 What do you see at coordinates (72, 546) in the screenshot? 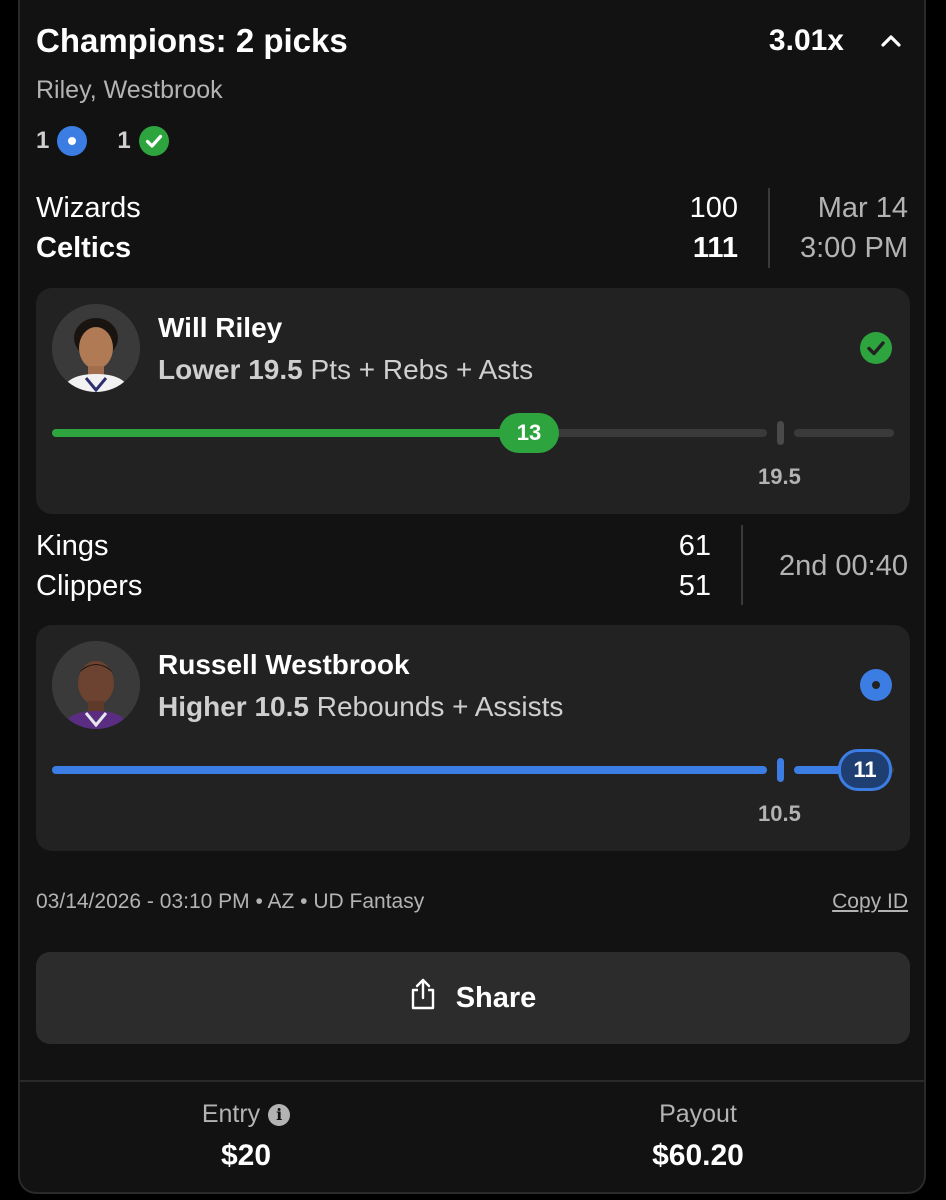
I see `game2-team1: Kings` at bounding box center [72, 546].